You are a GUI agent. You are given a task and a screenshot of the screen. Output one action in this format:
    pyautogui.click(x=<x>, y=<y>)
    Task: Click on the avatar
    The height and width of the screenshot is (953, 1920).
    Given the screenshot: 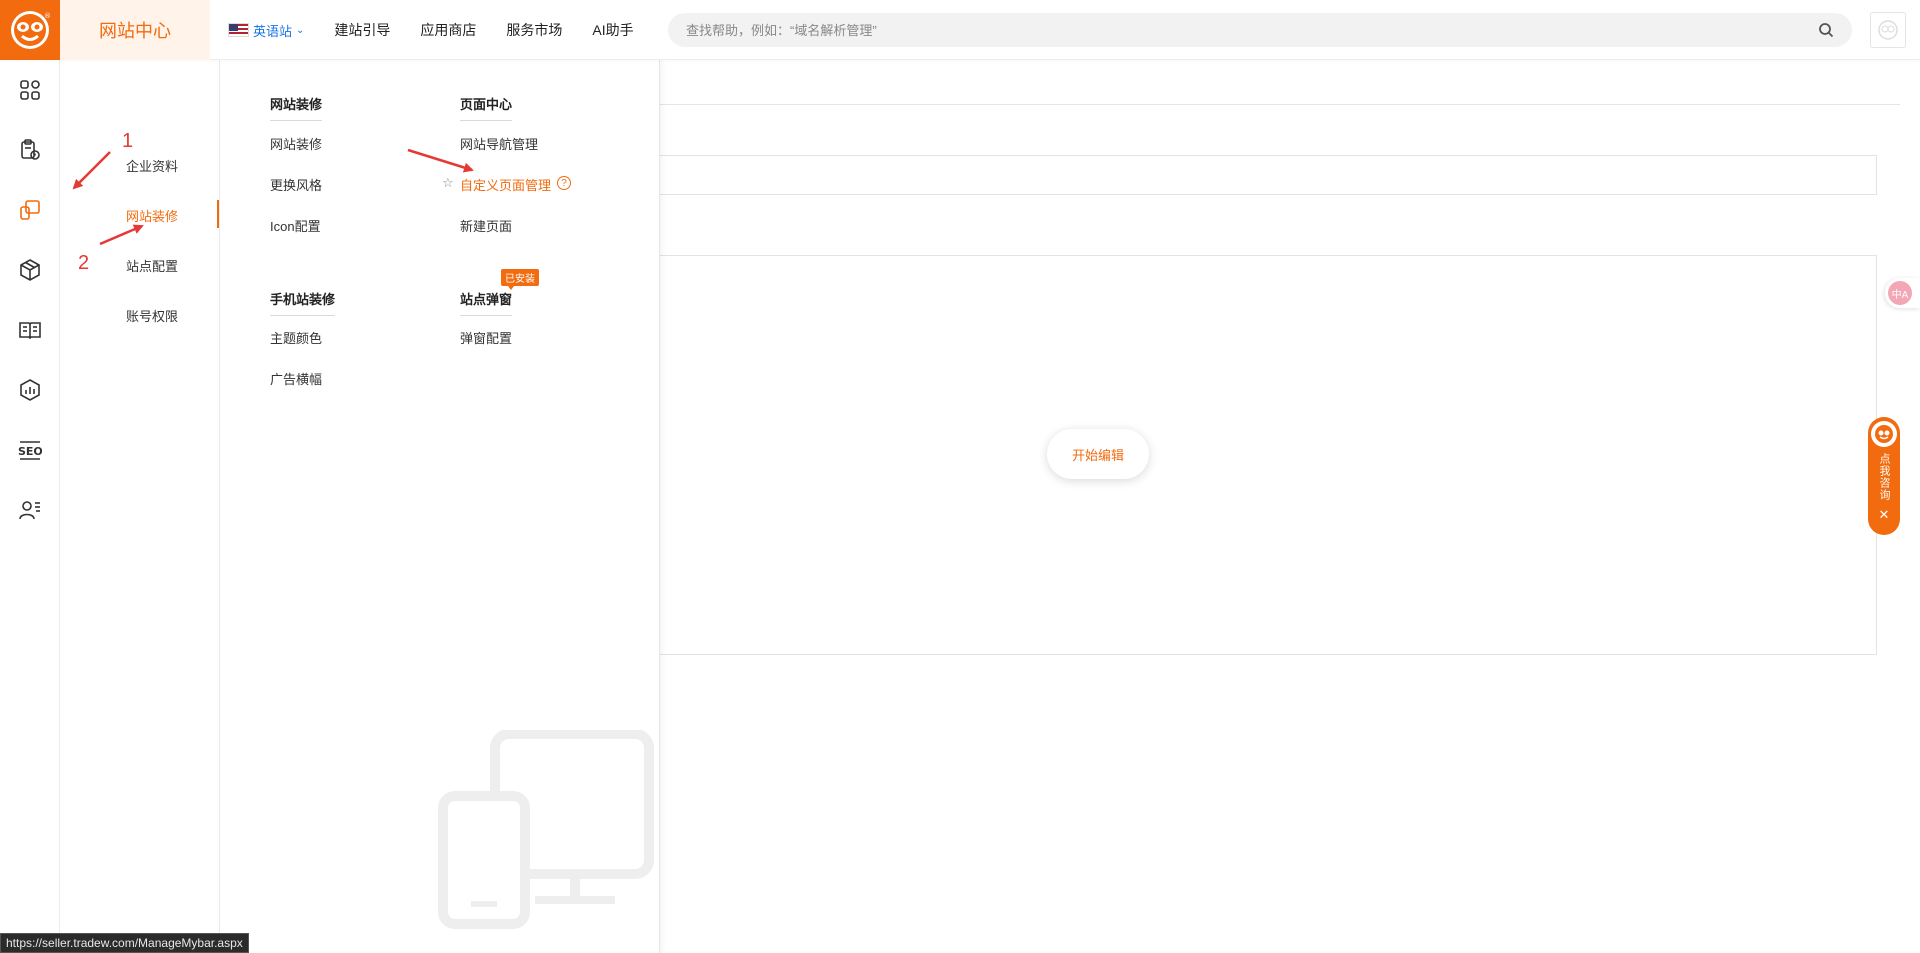 What is the action you would take?
    pyautogui.click(x=1888, y=30)
    